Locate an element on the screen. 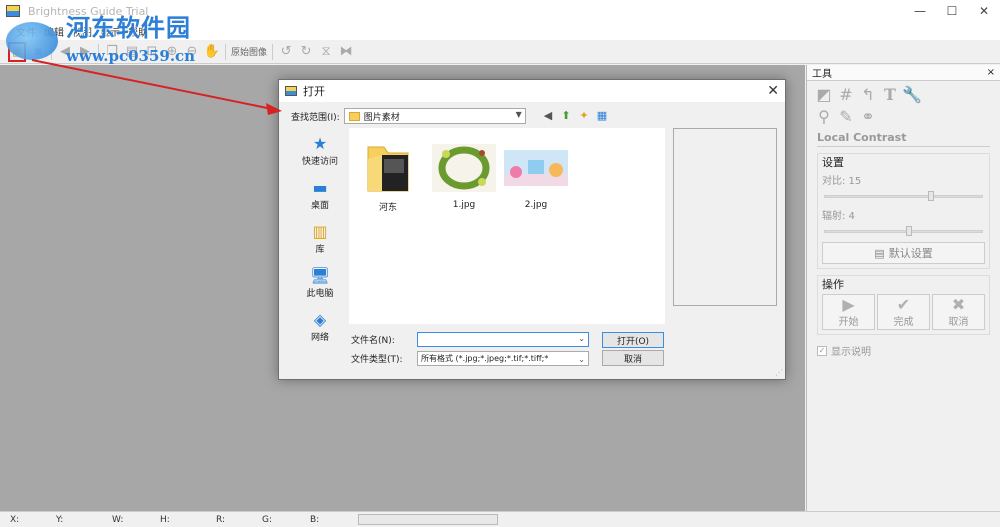  magnifier-icon: ⚲ is located at coordinates (824, 116).